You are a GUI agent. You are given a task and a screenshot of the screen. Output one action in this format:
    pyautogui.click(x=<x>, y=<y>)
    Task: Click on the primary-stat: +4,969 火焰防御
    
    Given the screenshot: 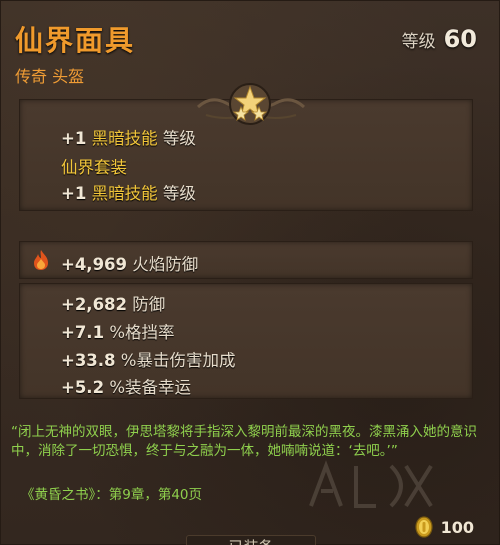 What is the action you would take?
    pyautogui.click(x=129, y=263)
    